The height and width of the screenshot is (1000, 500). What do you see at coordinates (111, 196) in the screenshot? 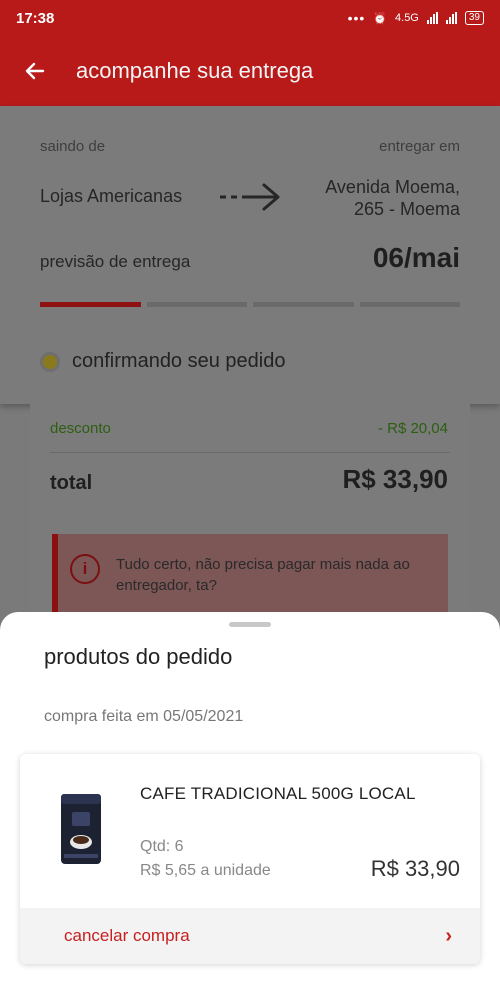
I see `origin-store: Lojas Americanas` at bounding box center [111, 196].